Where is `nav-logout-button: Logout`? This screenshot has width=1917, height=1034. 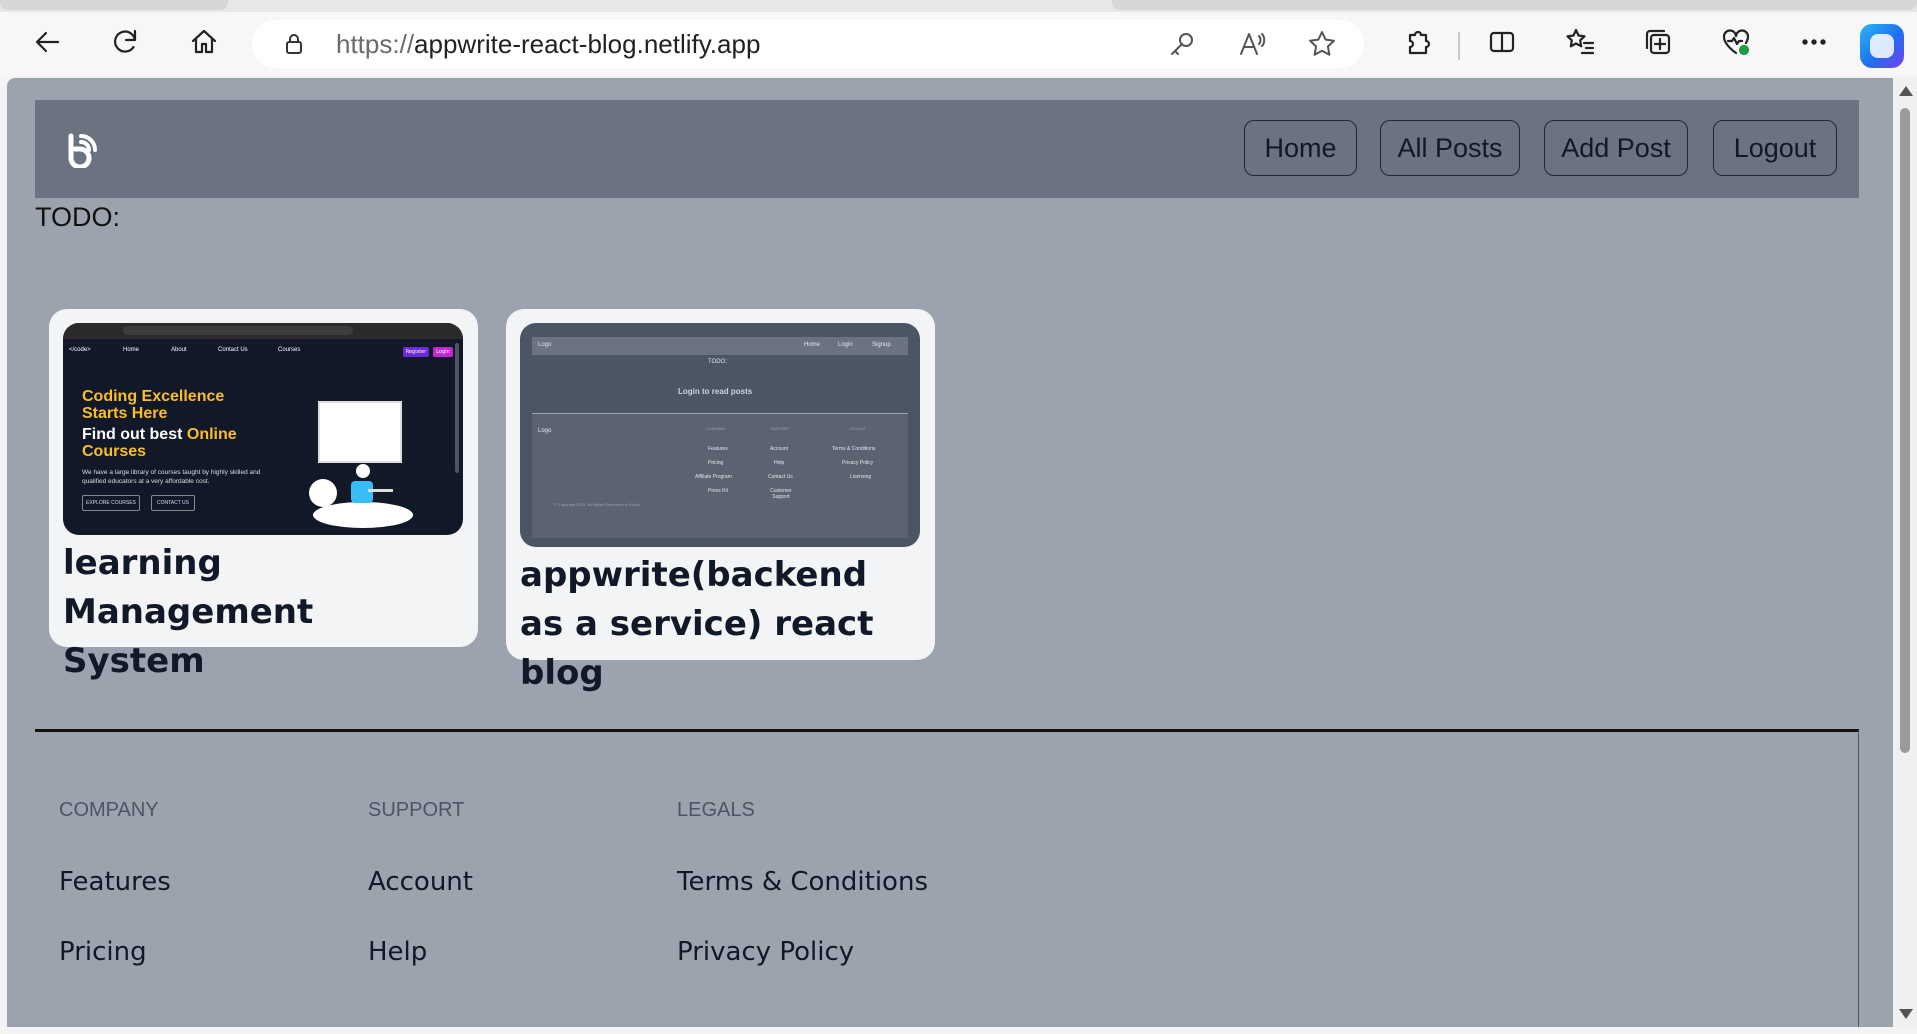
nav-logout-button: Logout is located at coordinates (1775, 148).